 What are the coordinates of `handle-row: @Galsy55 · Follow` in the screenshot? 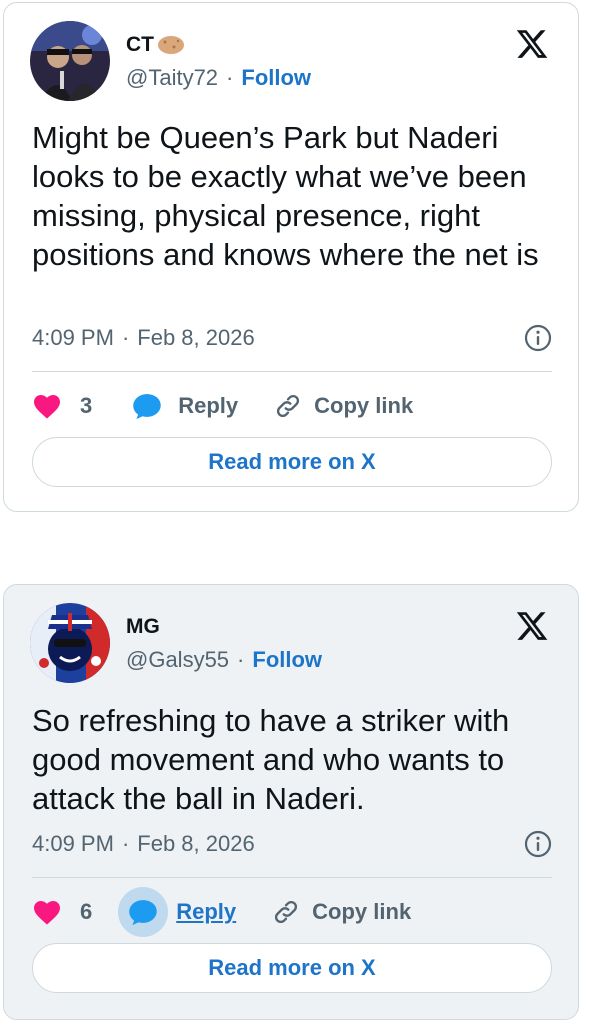 It's located at (224, 660).